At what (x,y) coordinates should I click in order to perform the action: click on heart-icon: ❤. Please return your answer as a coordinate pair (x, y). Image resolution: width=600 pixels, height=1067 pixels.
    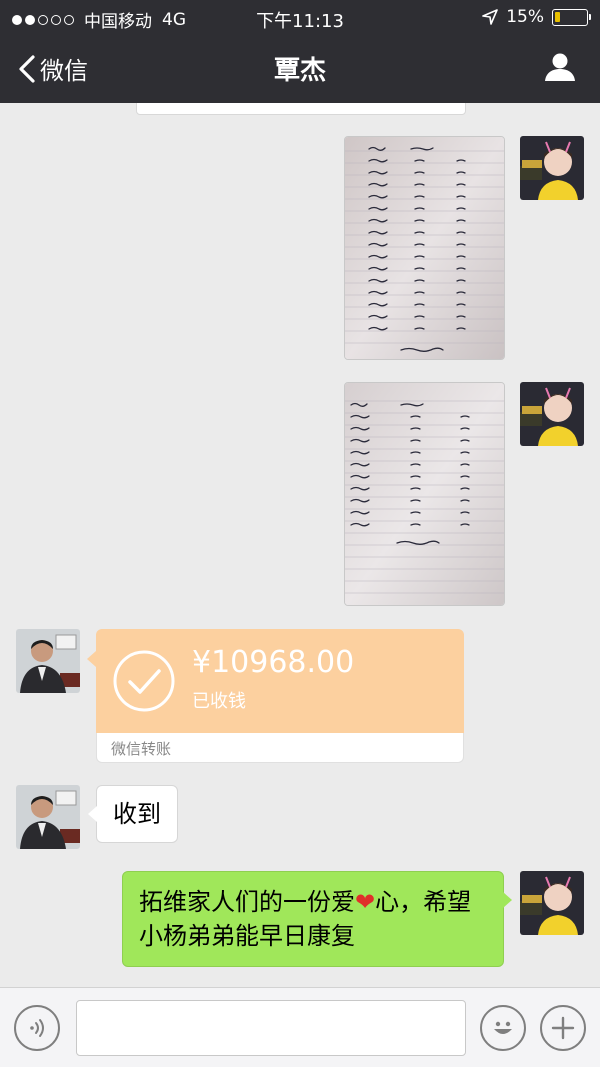
    Looking at the image, I should click on (365, 902).